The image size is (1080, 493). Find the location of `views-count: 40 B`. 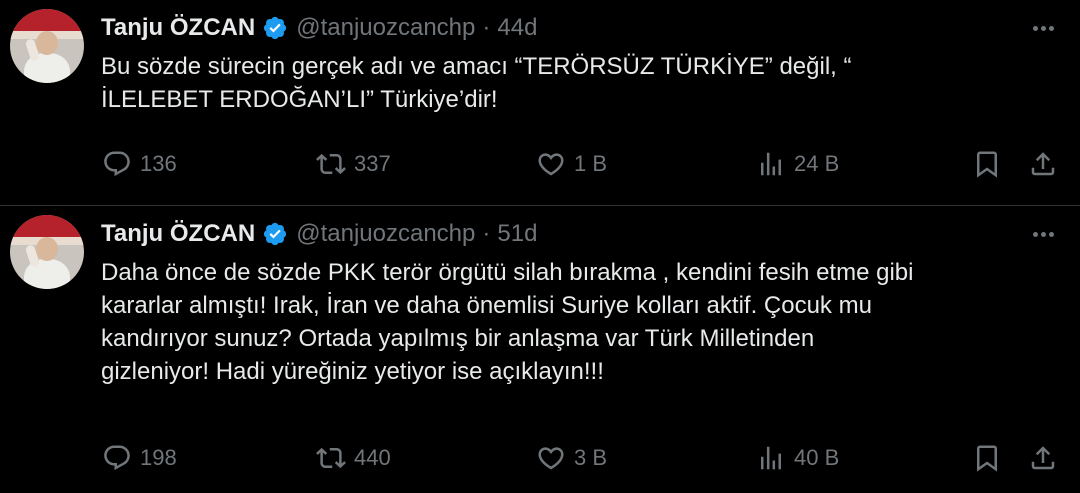

views-count: 40 B is located at coordinates (817, 457).